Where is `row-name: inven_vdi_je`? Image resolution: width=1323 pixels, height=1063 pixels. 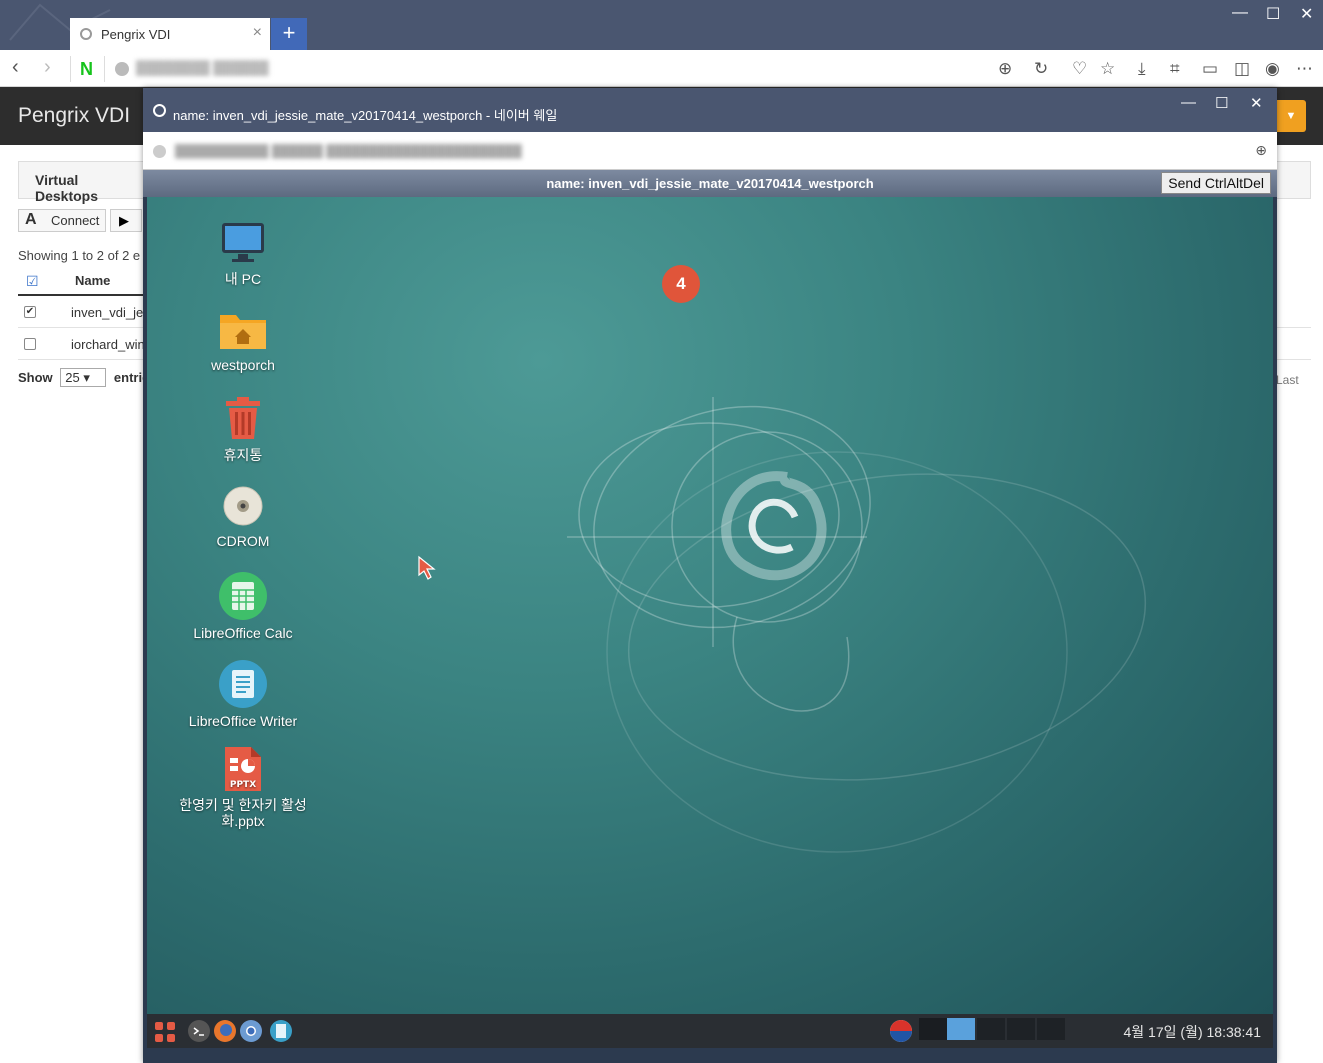 row-name: inven_vdi_je is located at coordinates (107, 312).